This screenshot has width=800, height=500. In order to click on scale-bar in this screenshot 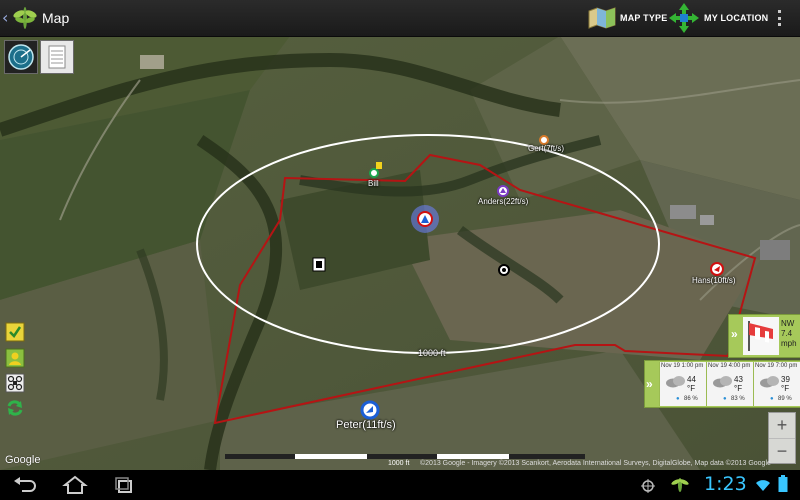, I will do `click(405, 456)`.